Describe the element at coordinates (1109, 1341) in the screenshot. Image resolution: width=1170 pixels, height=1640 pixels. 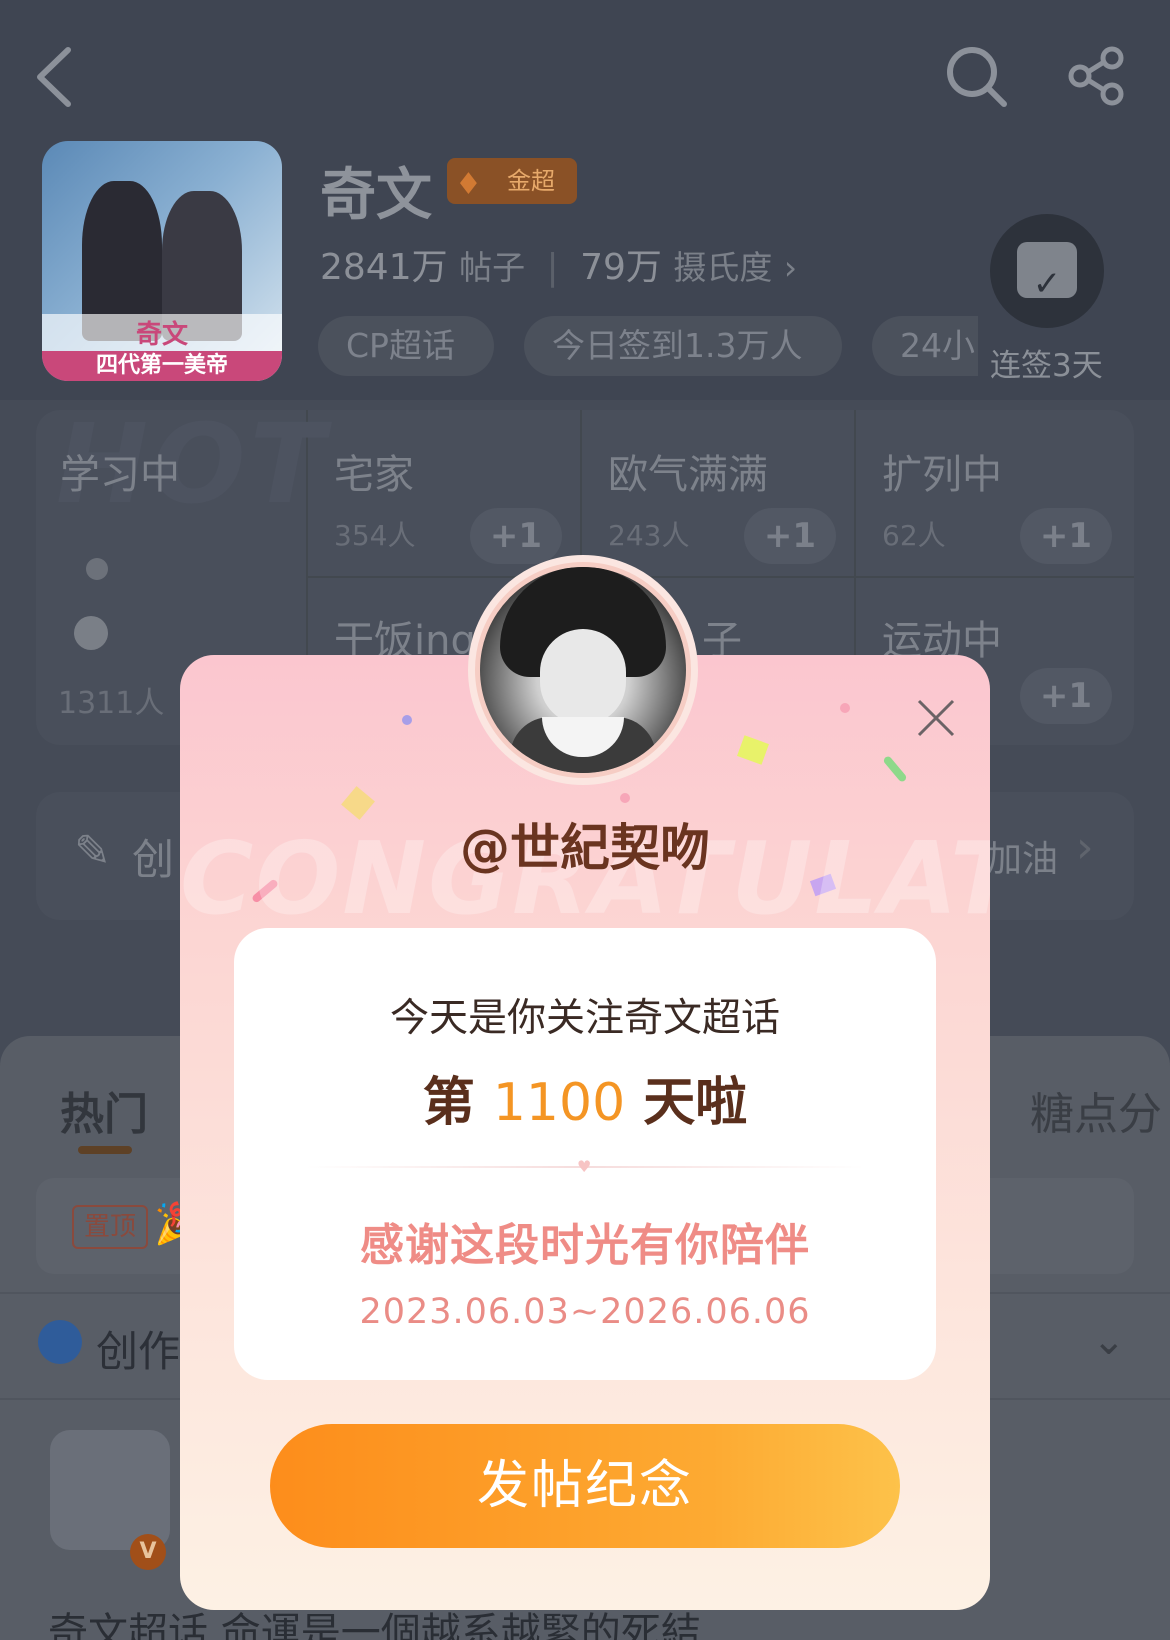
I see `chevron-down-icon: ⌄` at that location.